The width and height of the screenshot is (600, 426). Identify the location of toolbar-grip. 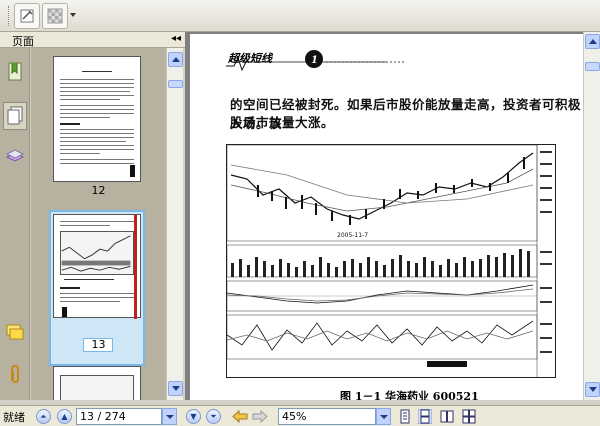
(9, 16).